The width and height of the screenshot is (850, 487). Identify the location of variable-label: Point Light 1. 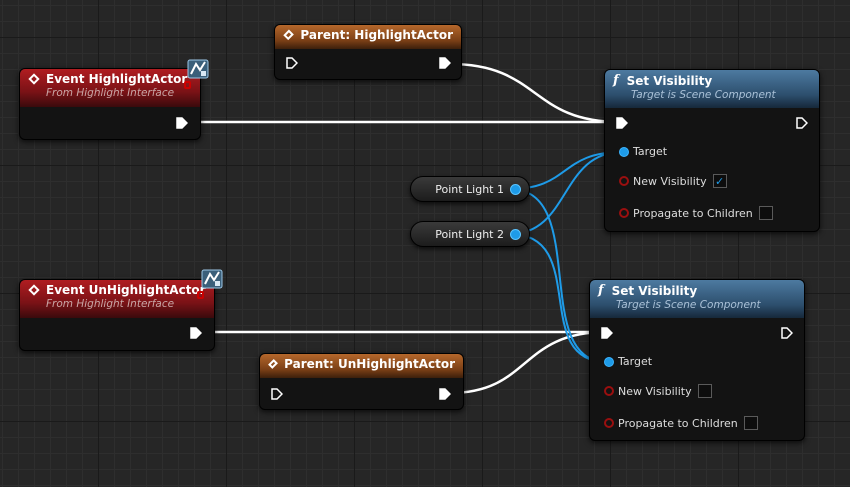
(469, 189).